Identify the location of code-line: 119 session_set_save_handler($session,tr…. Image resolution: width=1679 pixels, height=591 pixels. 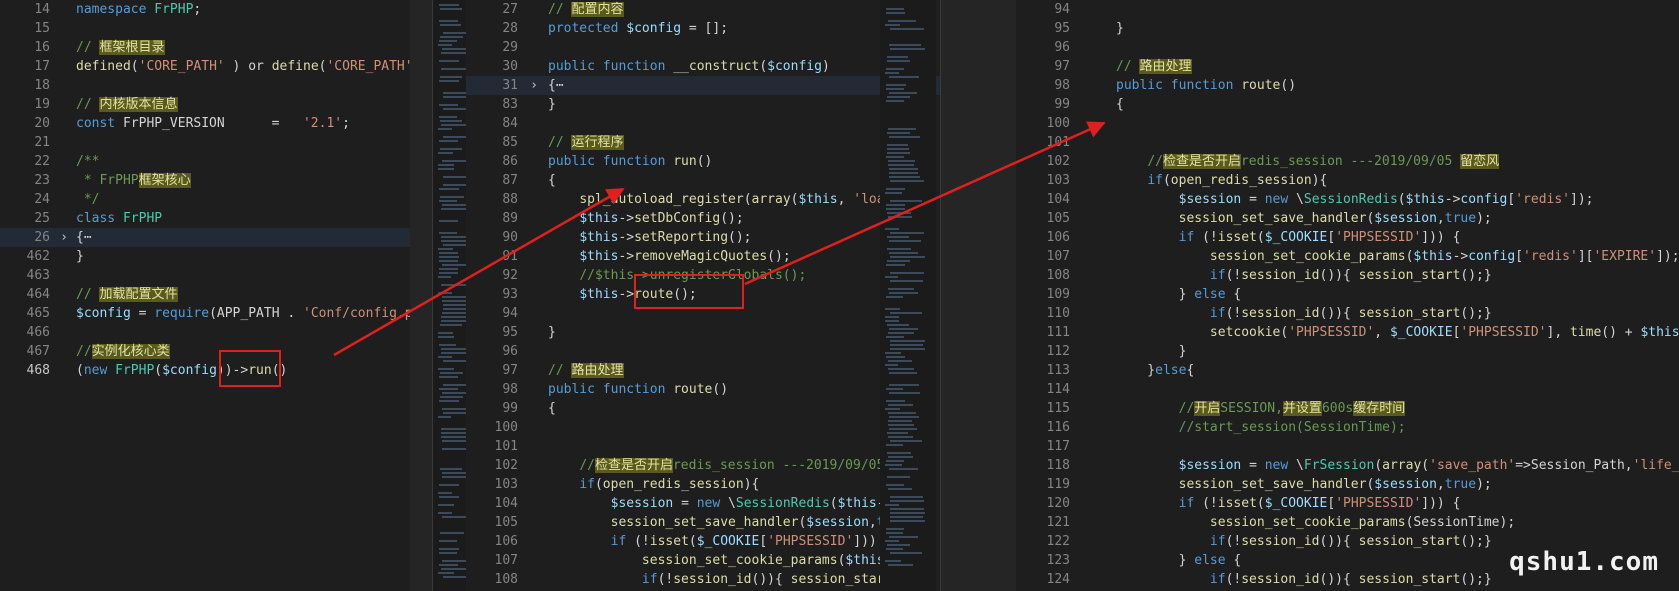
(1347, 484).